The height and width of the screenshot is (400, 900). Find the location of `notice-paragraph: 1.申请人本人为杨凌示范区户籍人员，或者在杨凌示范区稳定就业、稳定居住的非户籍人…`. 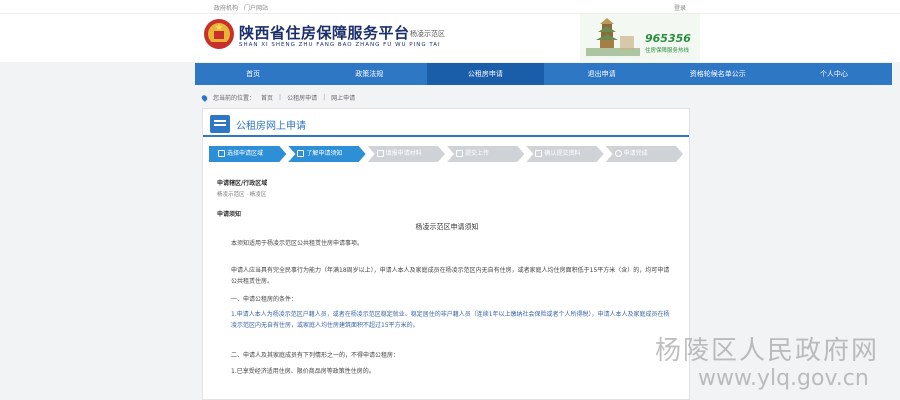

notice-paragraph: 1.申请人本人为杨凌示范区户籍人员，或者在杨凌示范区稳定就业、稳定居住的非户籍人… is located at coordinates (450, 320).